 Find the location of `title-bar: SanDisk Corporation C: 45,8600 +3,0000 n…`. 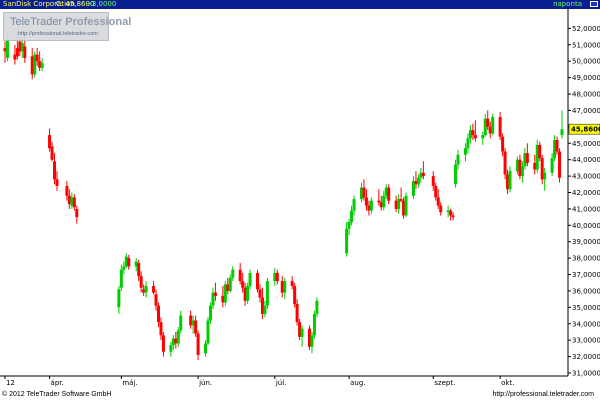

title-bar: SanDisk Corporation C: 45,8600 +3,0000 n… is located at coordinates (300, 4).